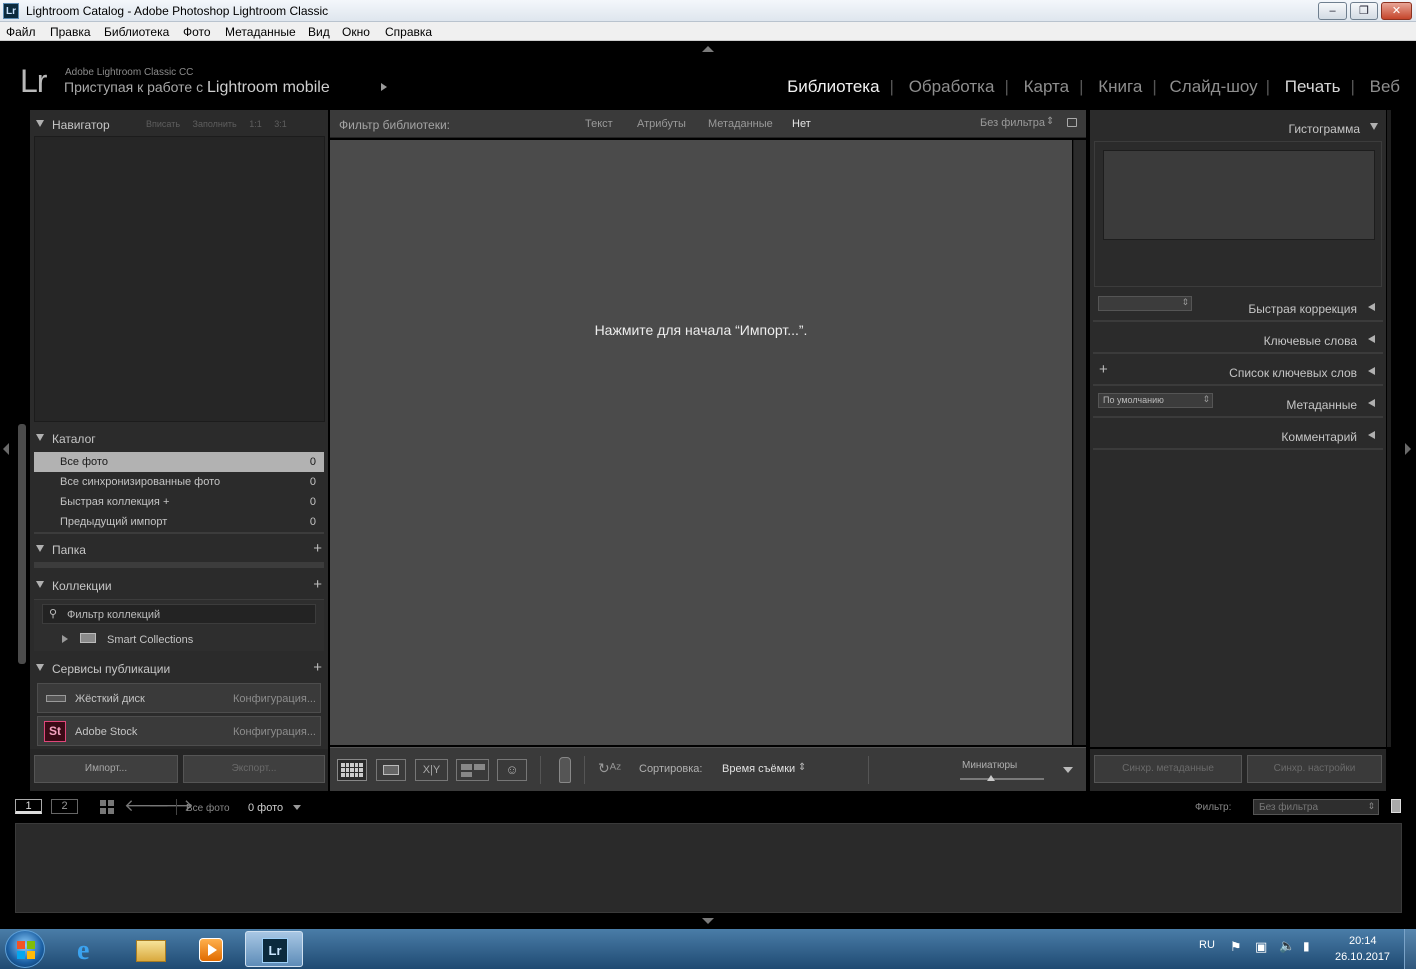 The height and width of the screenshot is (969, 1416). What do you see at coordinates (1362, 957) in the screenshot?
I see `clock-date: 26.10.2017` at bounding box center [1362, 957].